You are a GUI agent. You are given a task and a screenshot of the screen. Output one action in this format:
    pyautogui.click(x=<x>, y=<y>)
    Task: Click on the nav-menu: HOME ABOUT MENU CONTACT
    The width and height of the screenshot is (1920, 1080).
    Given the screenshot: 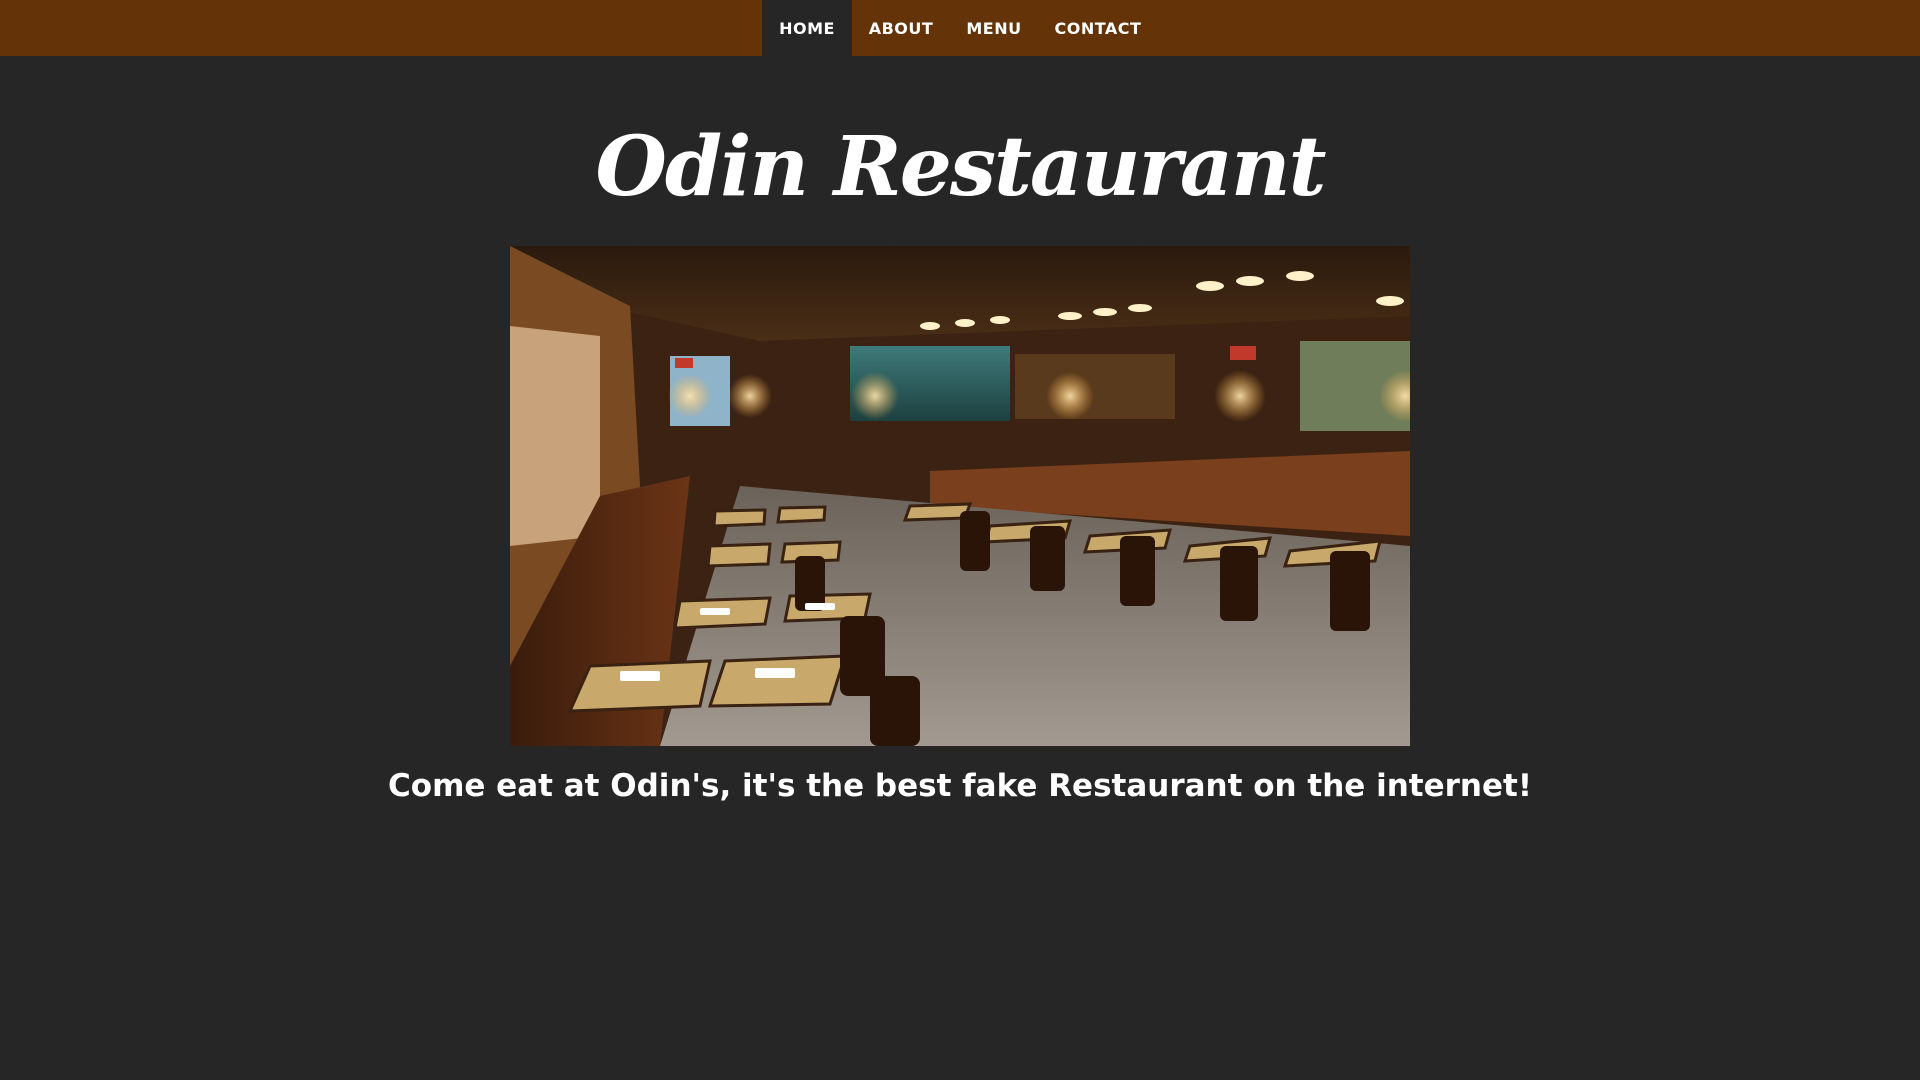 What is the action you would take?
    pyautogui.click(x=960, y=28)
    